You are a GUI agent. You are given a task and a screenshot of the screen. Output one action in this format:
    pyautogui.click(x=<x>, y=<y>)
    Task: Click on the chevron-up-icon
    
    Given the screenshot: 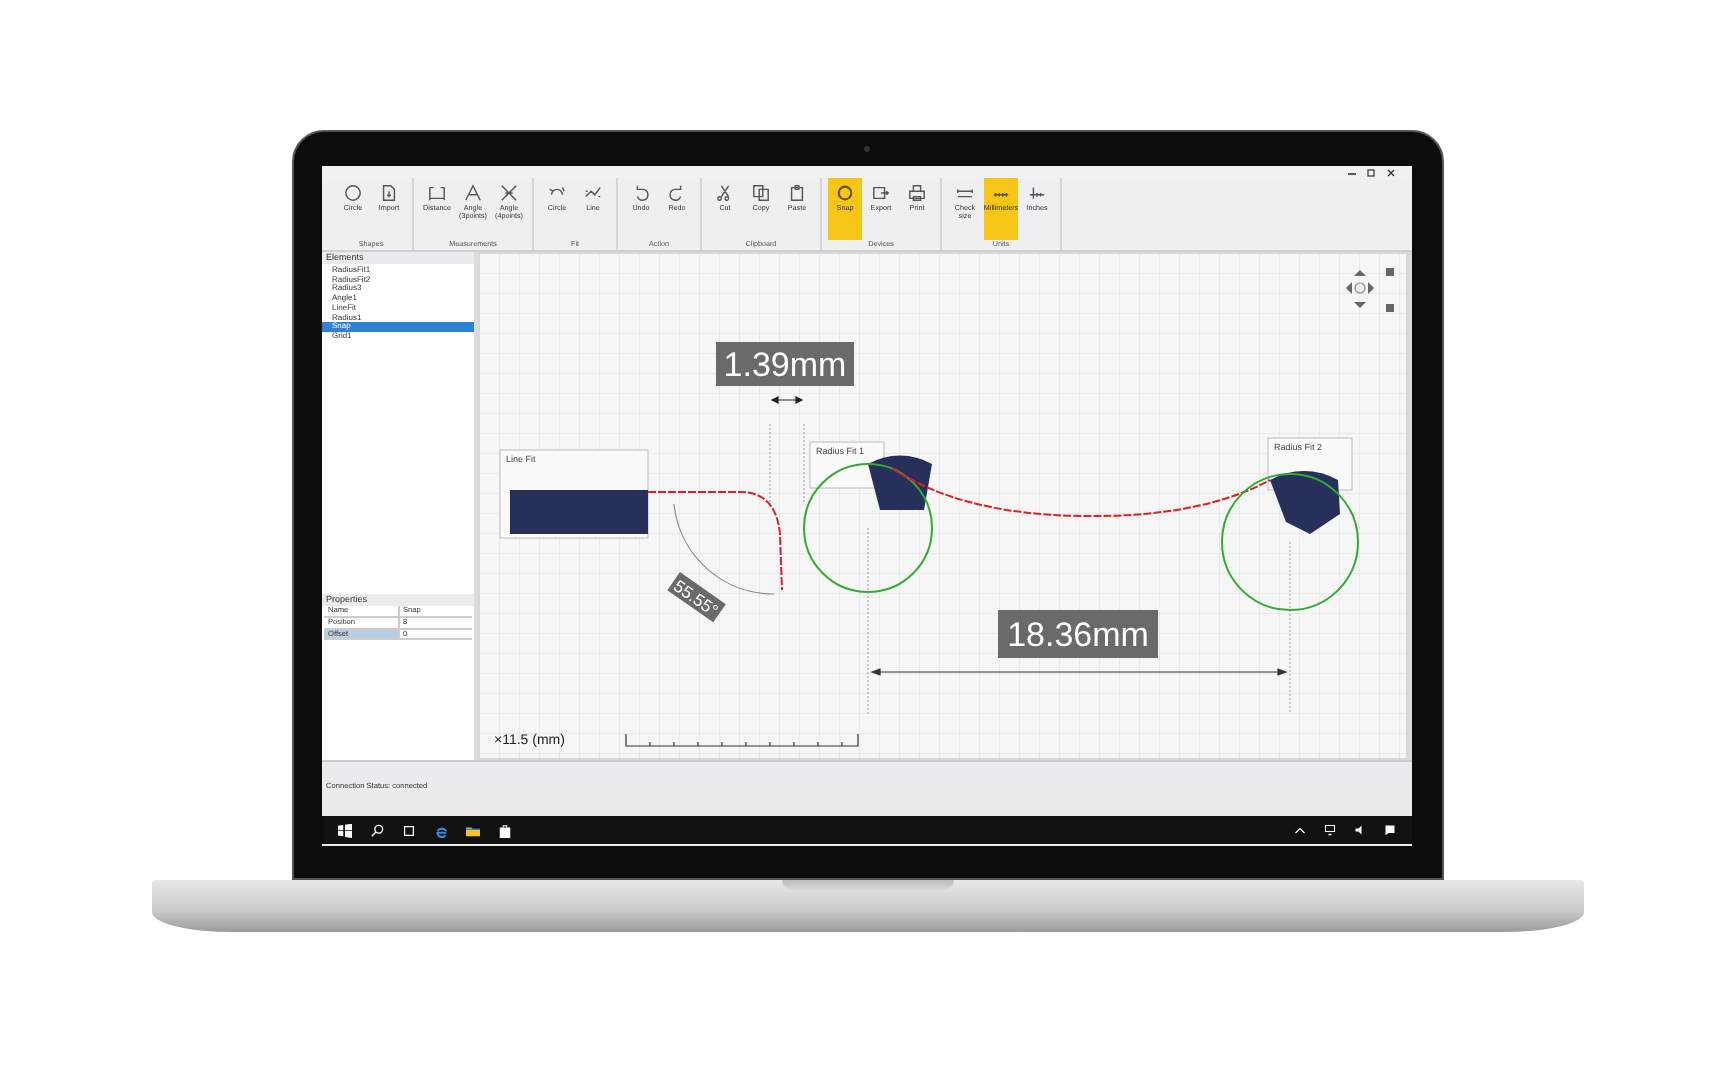 What is the action you would take?
    pyautogui.click(x=1300, y=830)
    